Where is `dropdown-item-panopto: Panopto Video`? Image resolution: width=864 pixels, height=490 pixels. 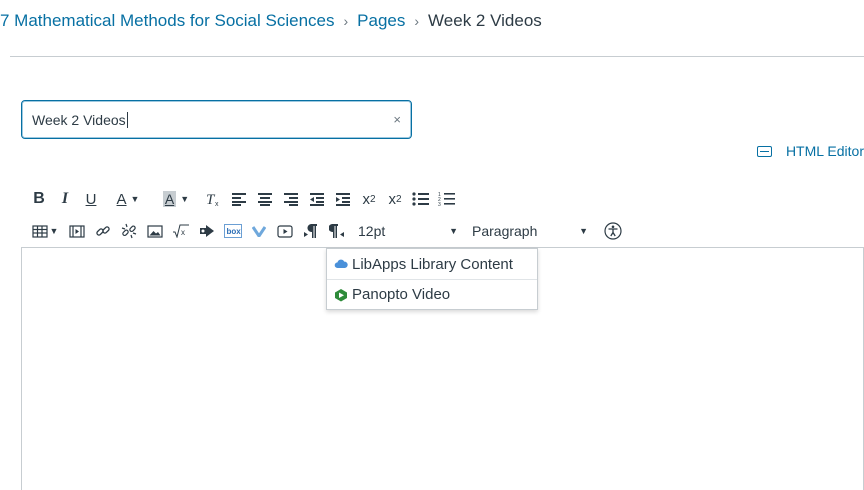
dropdown-item-panopto: Panopto Video is located at coordinates (432, 294).